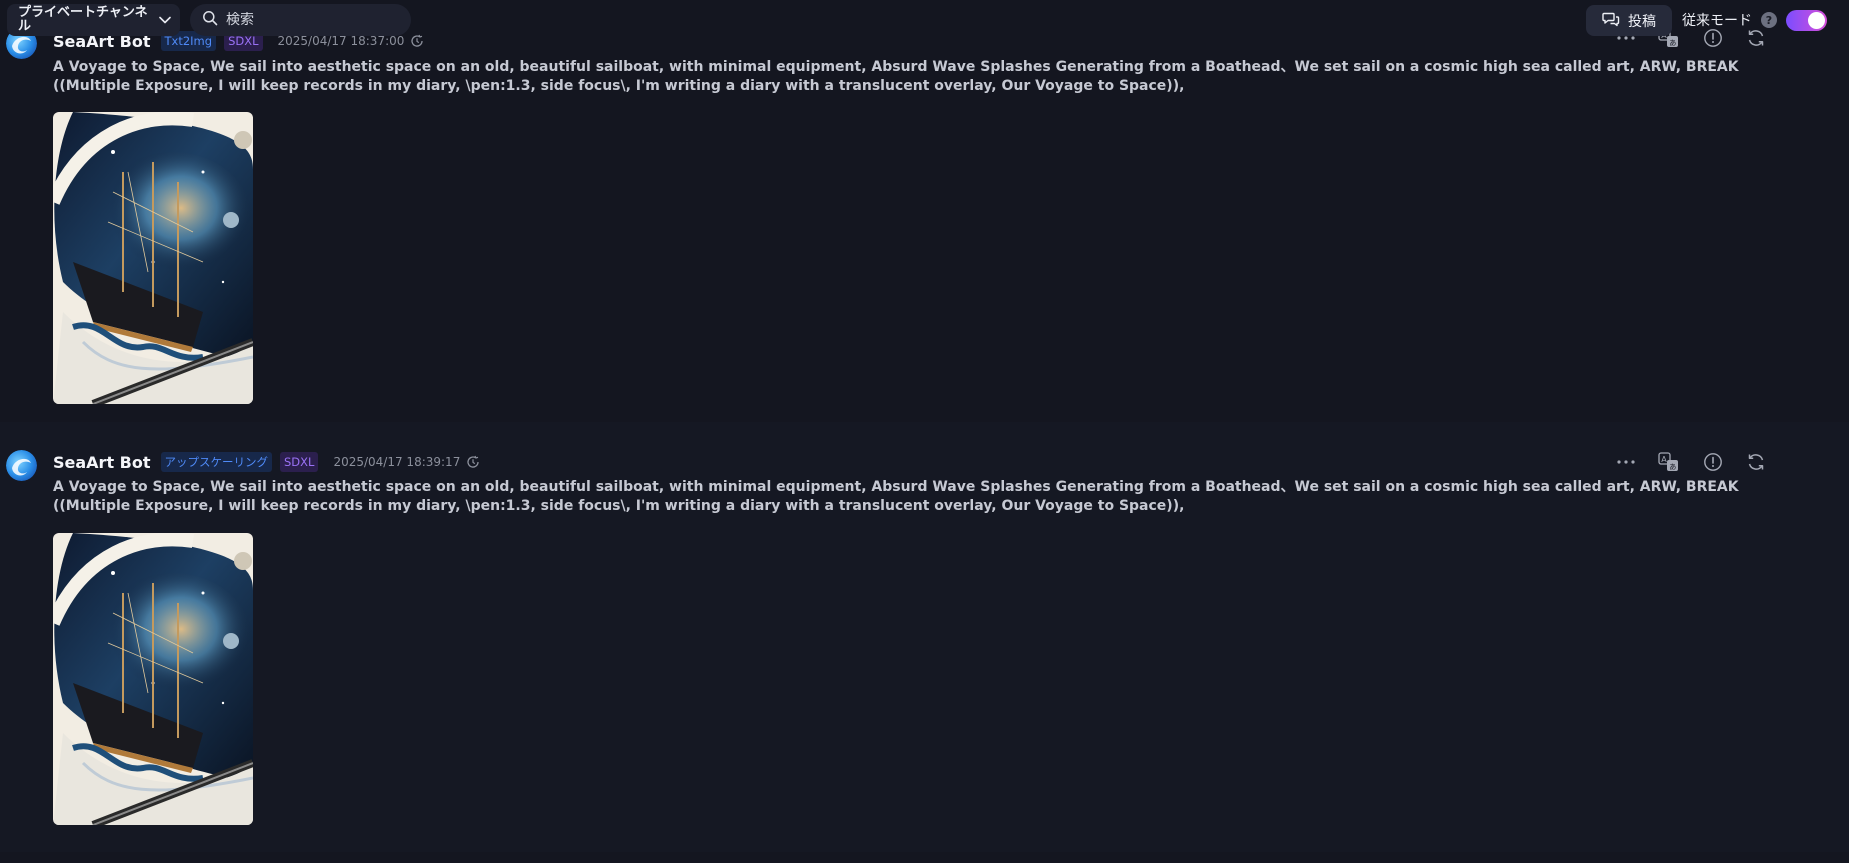 The image size is (1849, 863). I want to click on message-actions: Aあ, so click(1691, 462).